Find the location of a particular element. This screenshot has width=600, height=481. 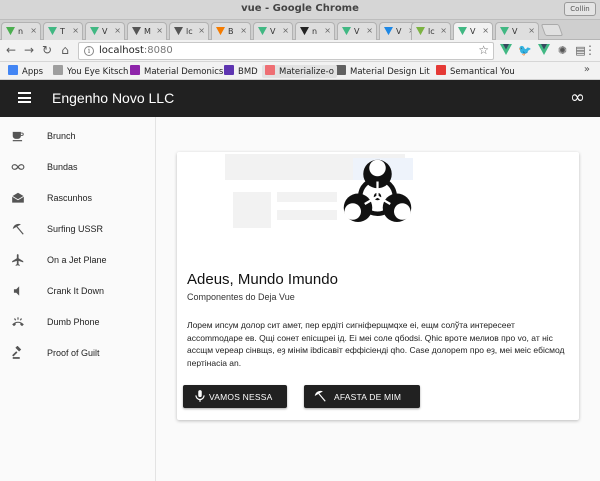

back-icon: ← is located at coordinates (11, 50).